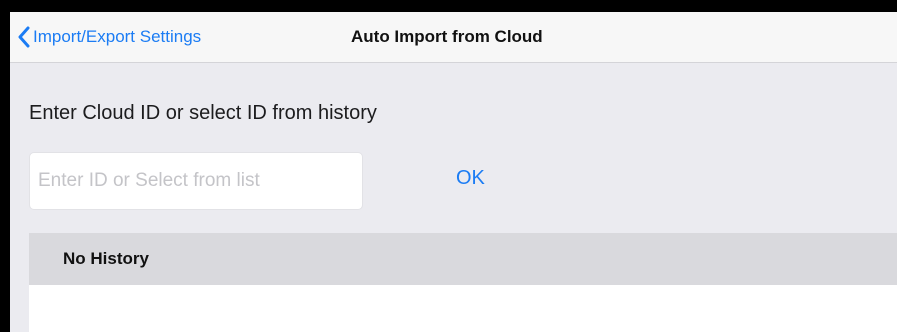 The image size is (897, 332). I want to click on chevron-left-icon, so click(24, 37).